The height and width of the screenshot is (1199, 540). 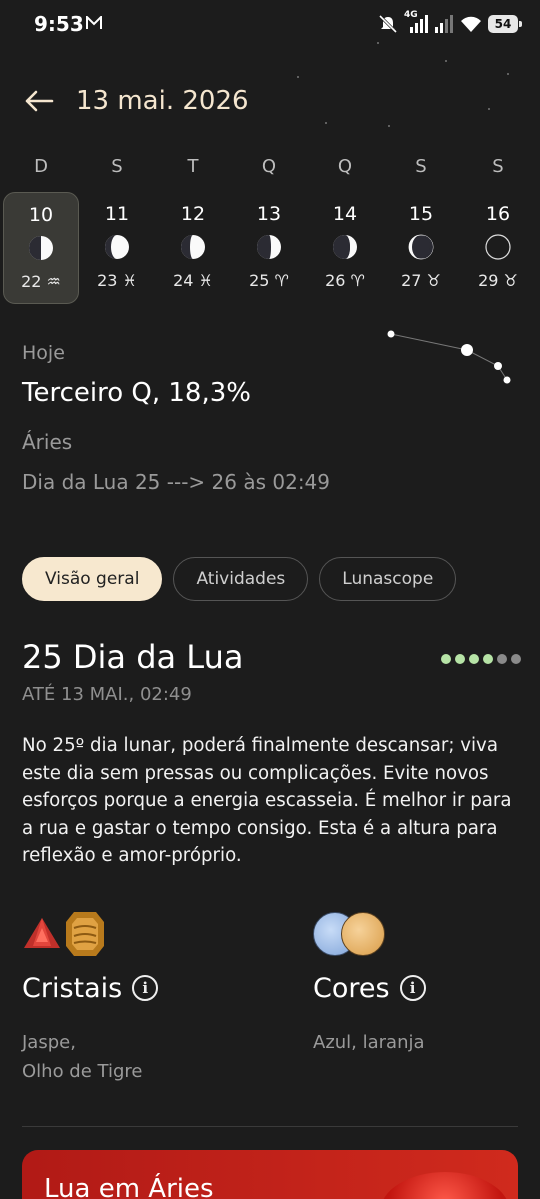 I want to click on divider, so click(x=270, y=1126).